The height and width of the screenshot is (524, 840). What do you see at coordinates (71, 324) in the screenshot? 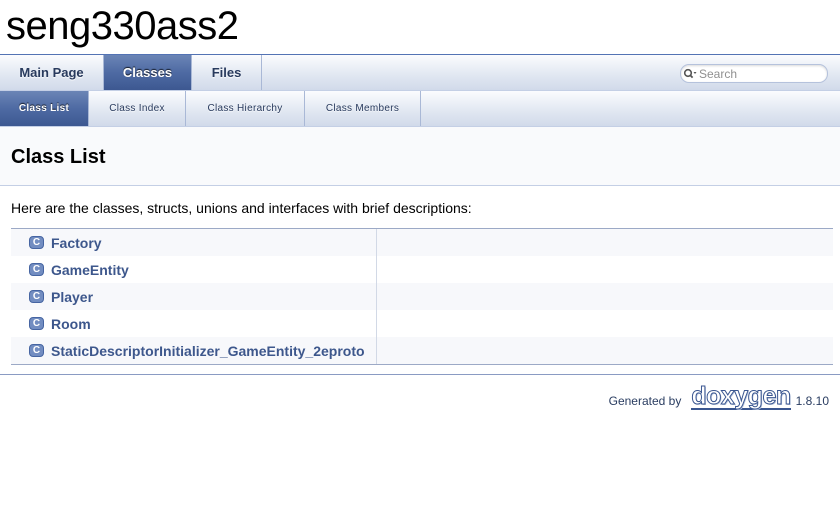
I see `class-link-room: Room` at bounding box center [71, 324].